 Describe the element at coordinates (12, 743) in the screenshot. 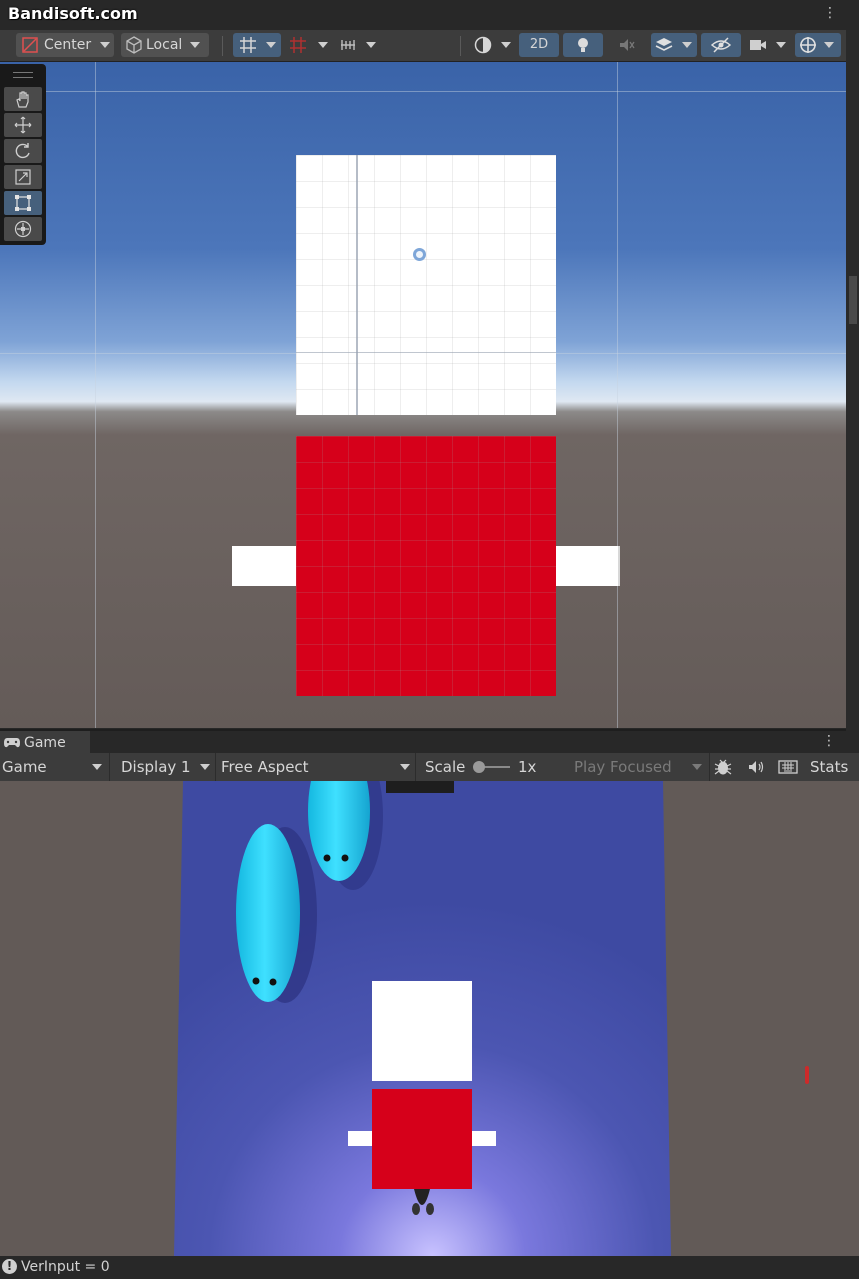

I see `gamepad-icon` at that location.